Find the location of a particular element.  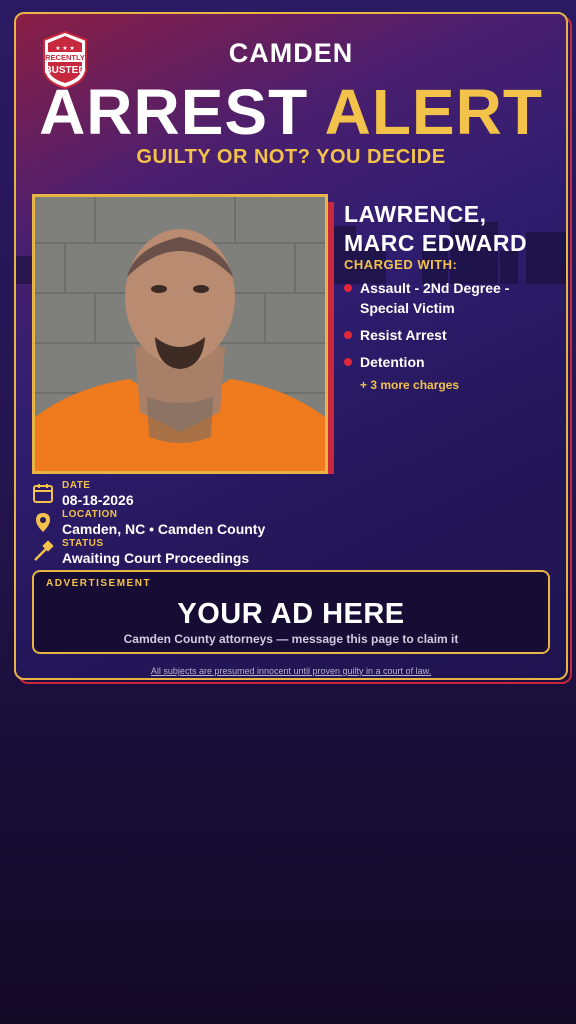

charge-text: Resist Arrest is located at coordinates (403, 335).